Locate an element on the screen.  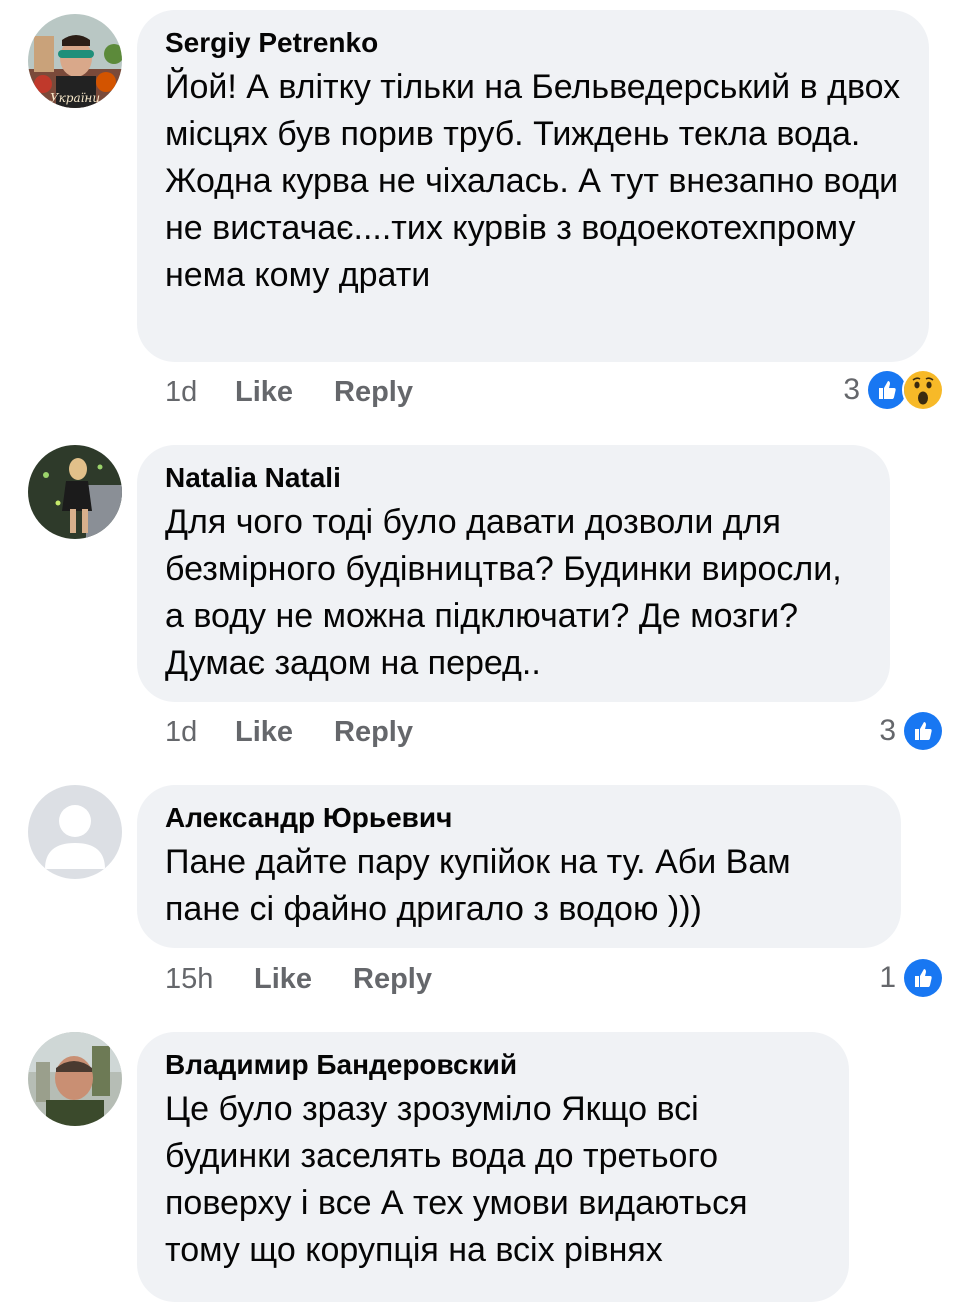
svg-text: України is located at coordinates (75, 98).